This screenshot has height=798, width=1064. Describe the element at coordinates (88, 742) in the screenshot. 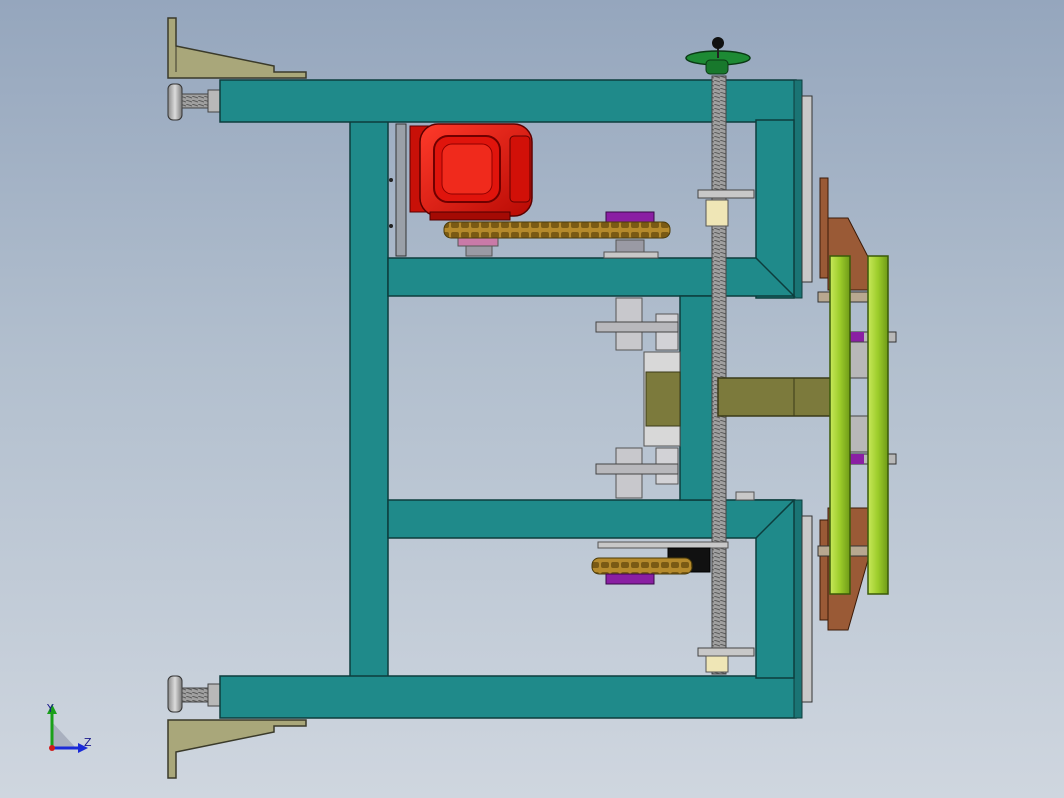

I see `triad-z-label: Z` at that location.